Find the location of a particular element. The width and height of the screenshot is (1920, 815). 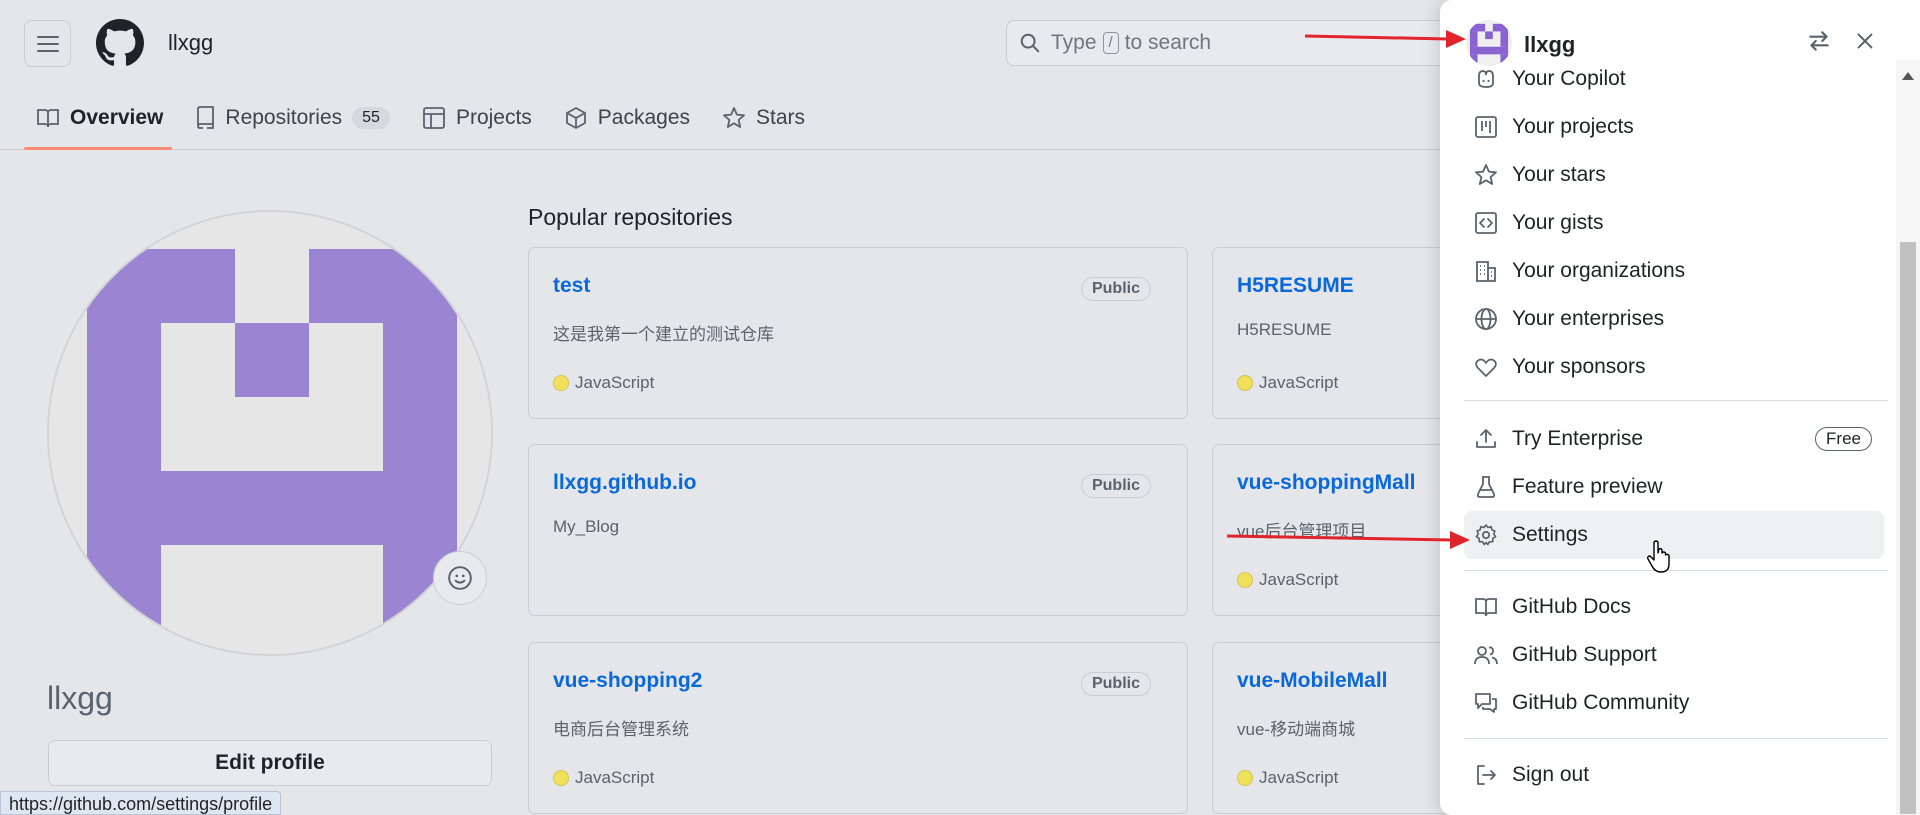

tab-repositories: Repositories 55 is located at coordinates (292, 118).